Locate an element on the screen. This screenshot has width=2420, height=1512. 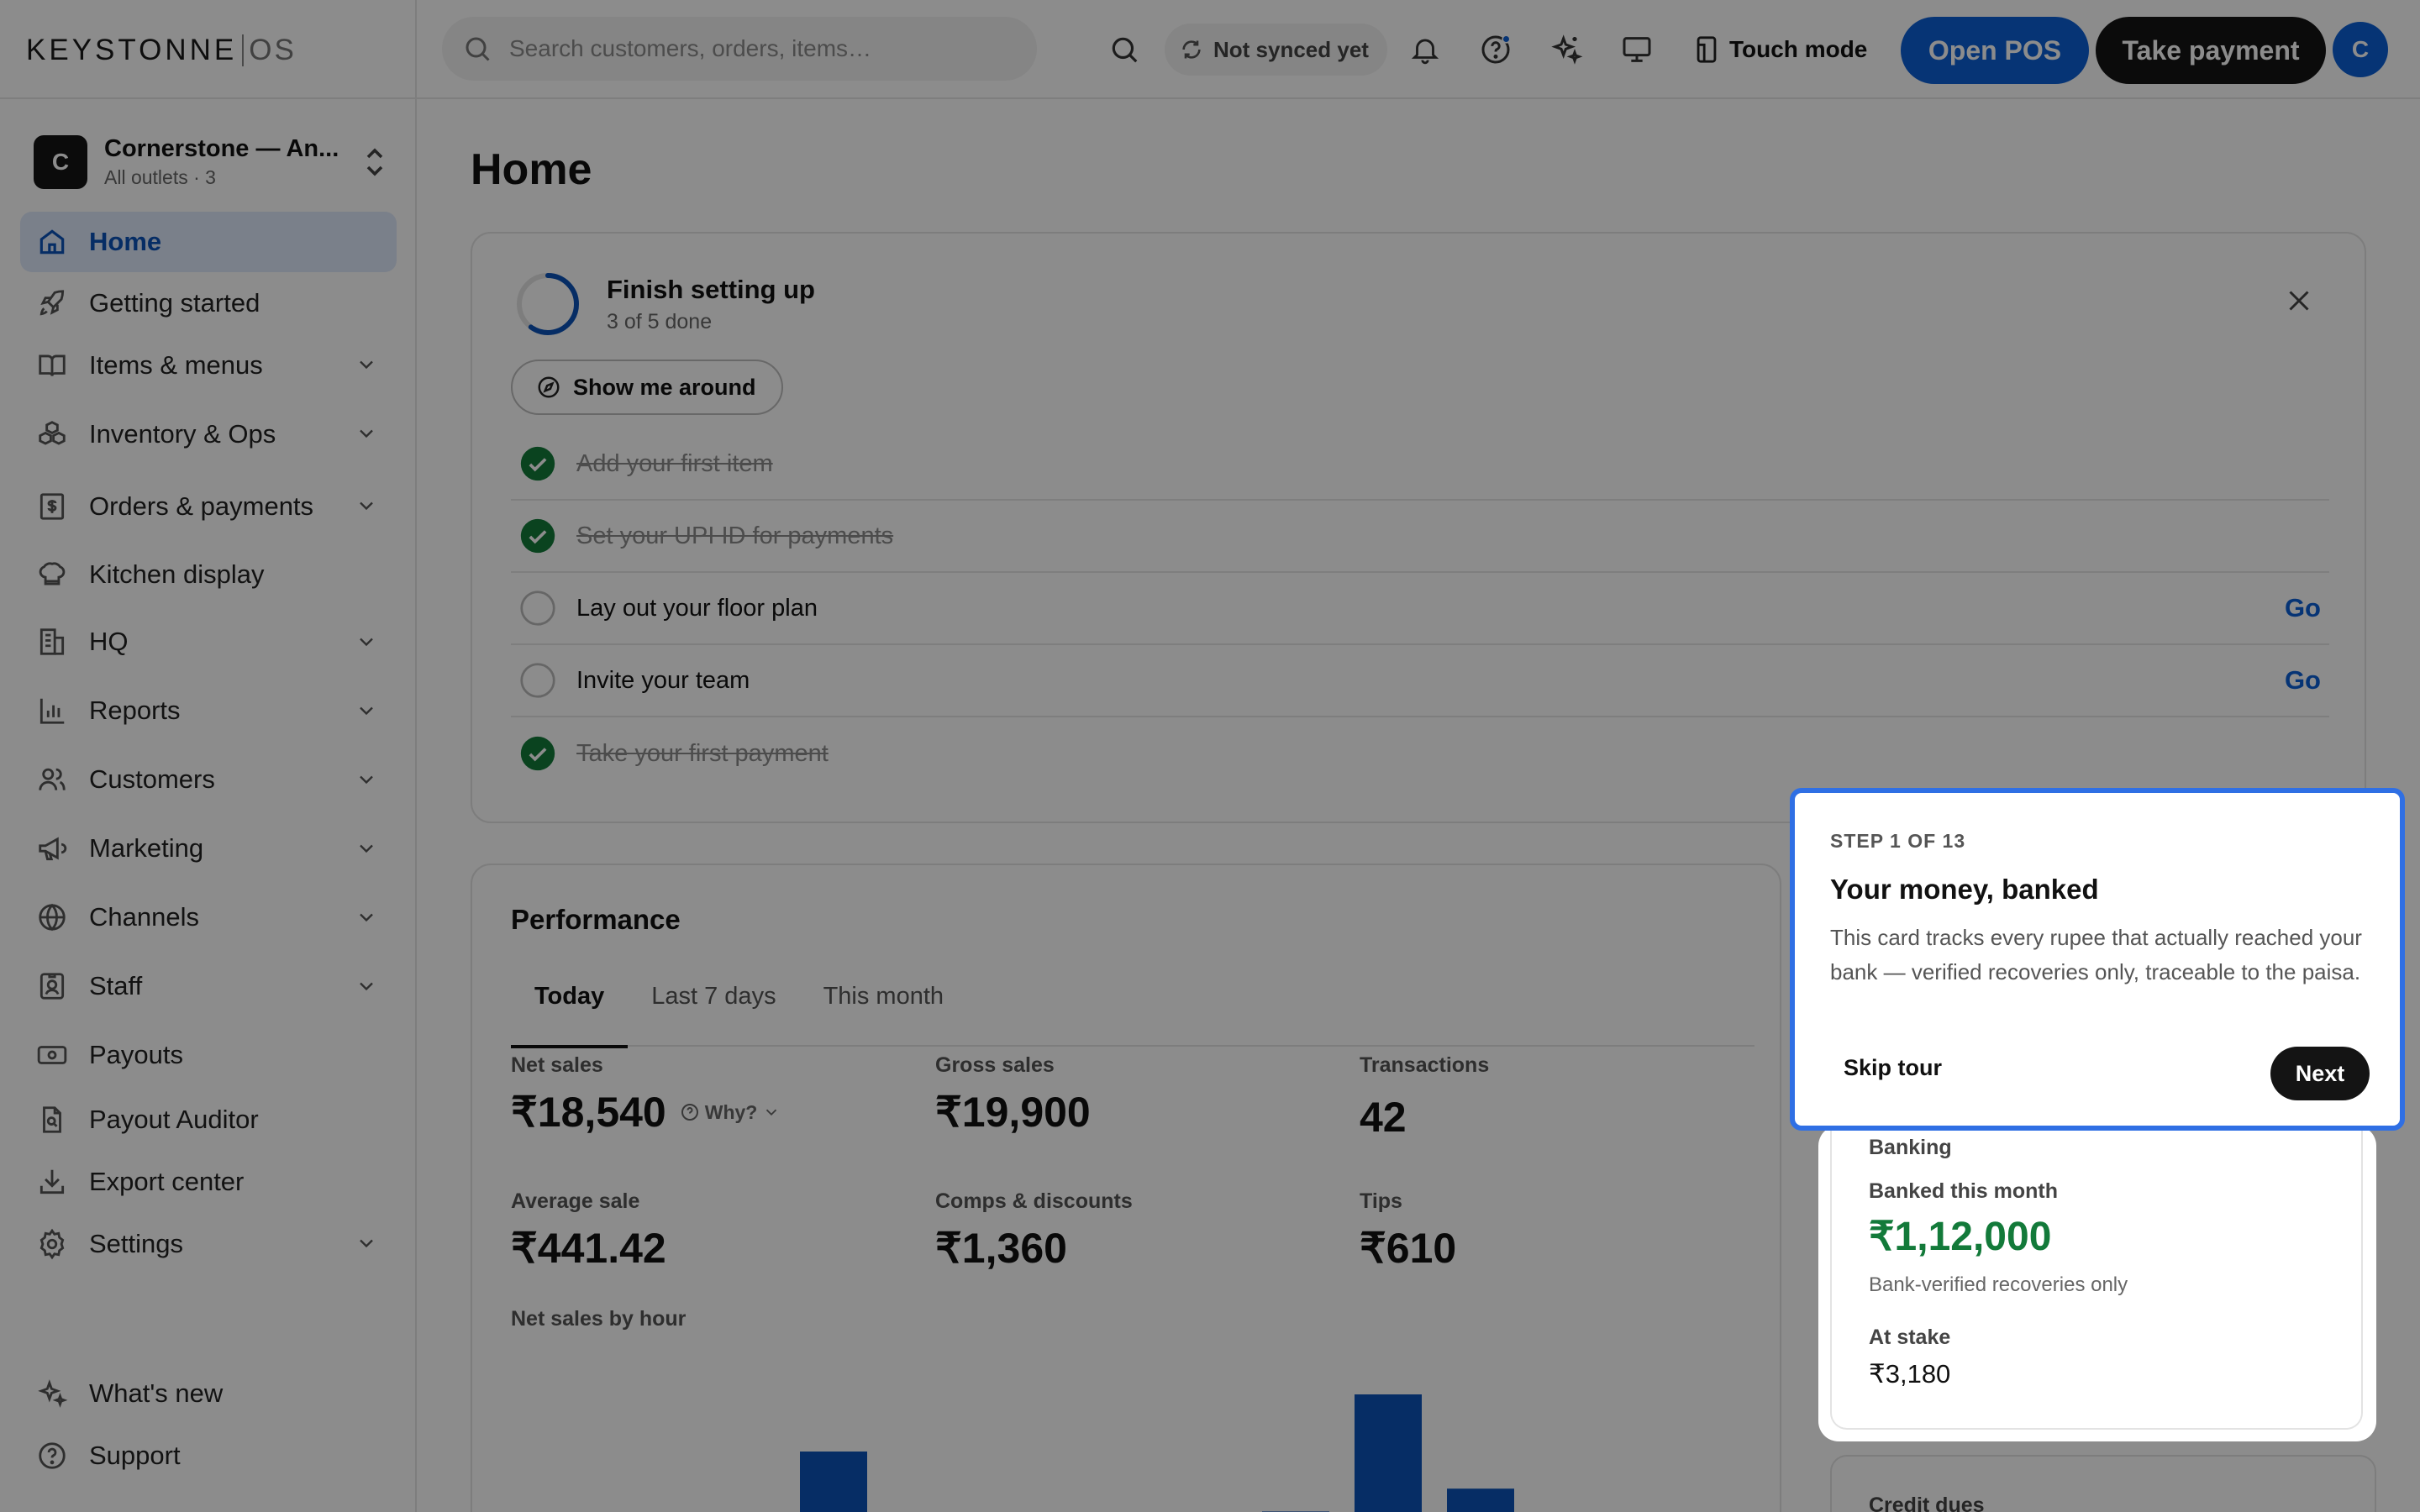
at-stake-value: ₹3,180 is located at coordinates (1910, 1374).